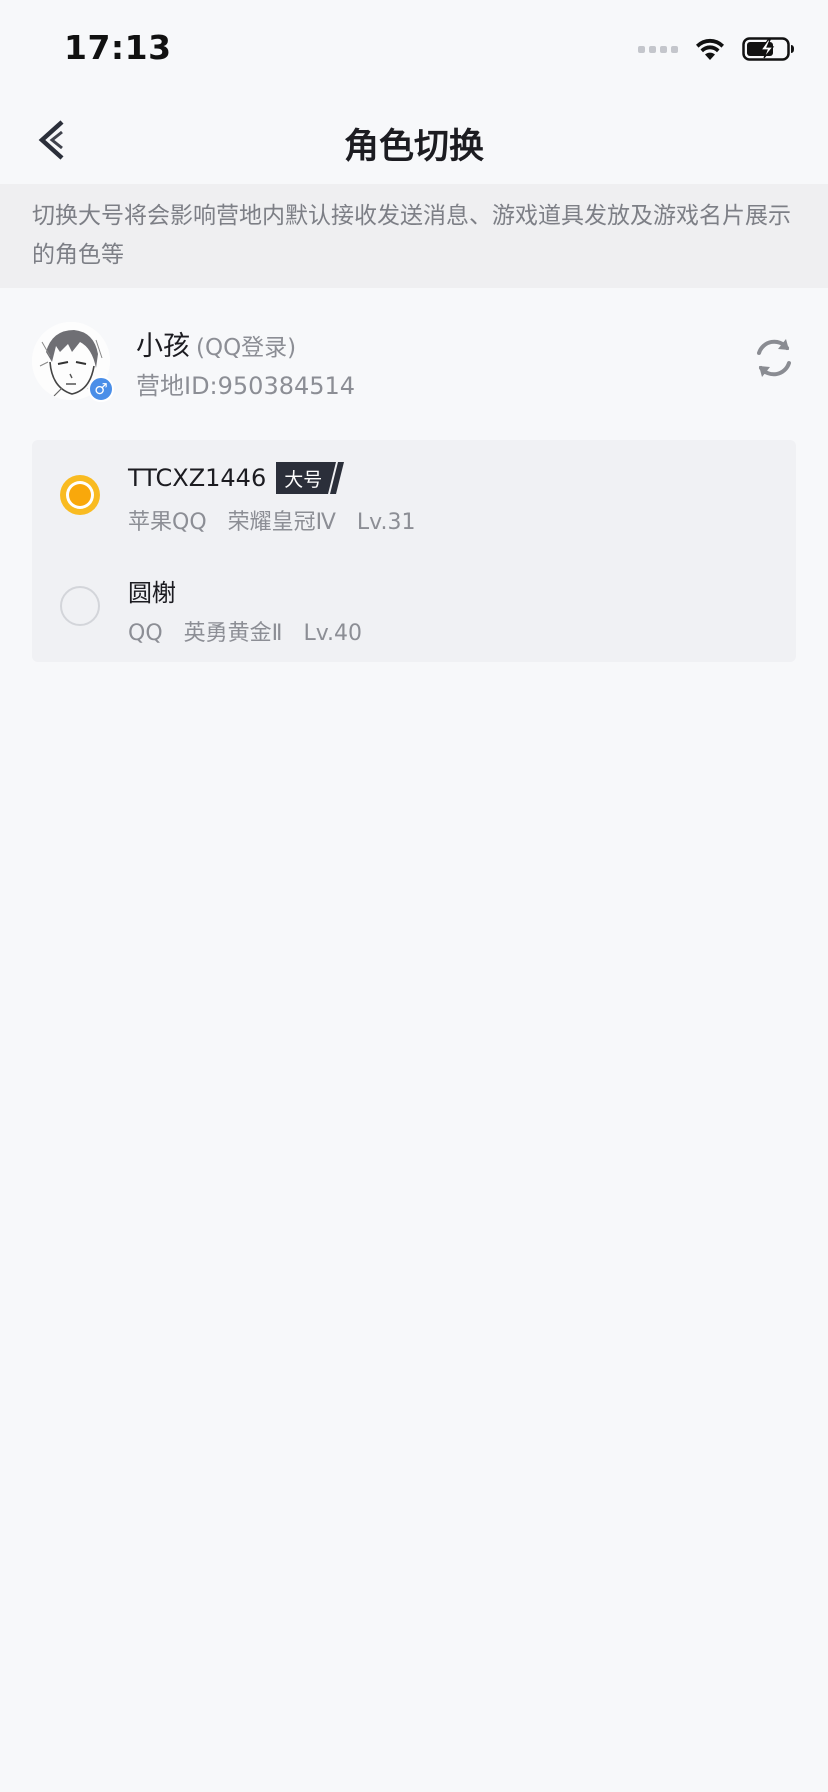  I want to click on battery-charging-icon, so click(768, 49).